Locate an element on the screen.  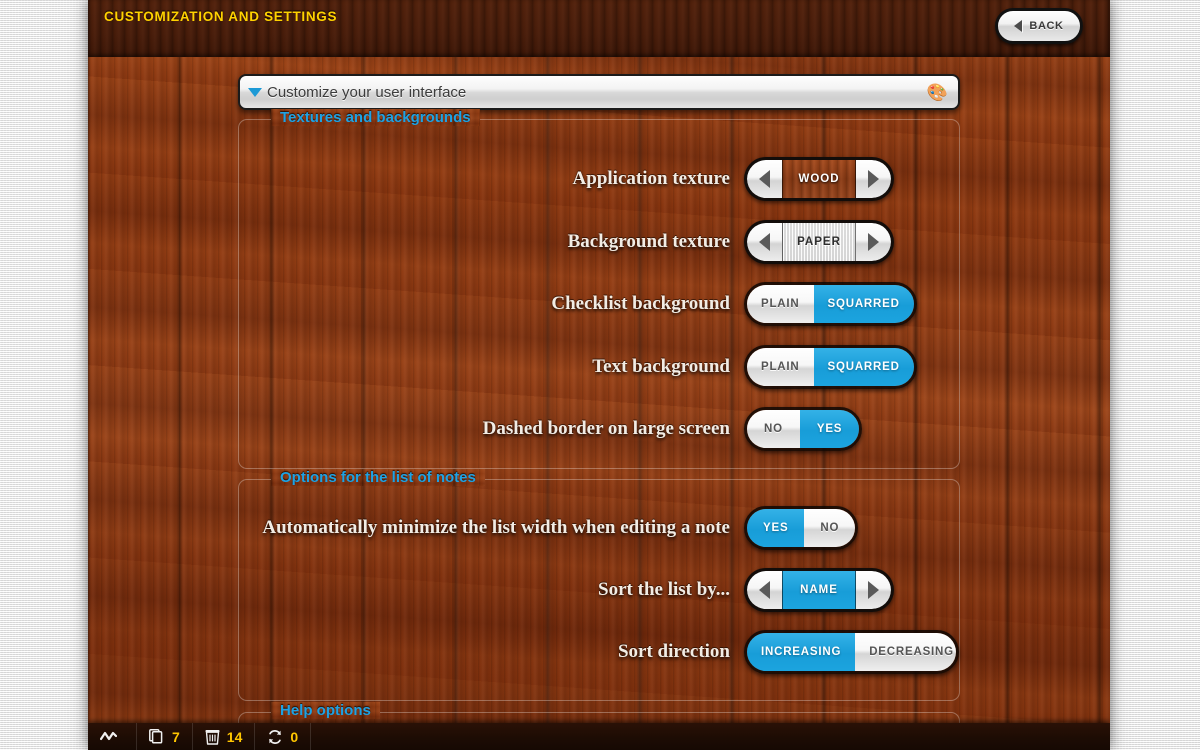
row-checklist-background: Checklist background PLAIN SQUARRED is located at coordinates (599, 304).